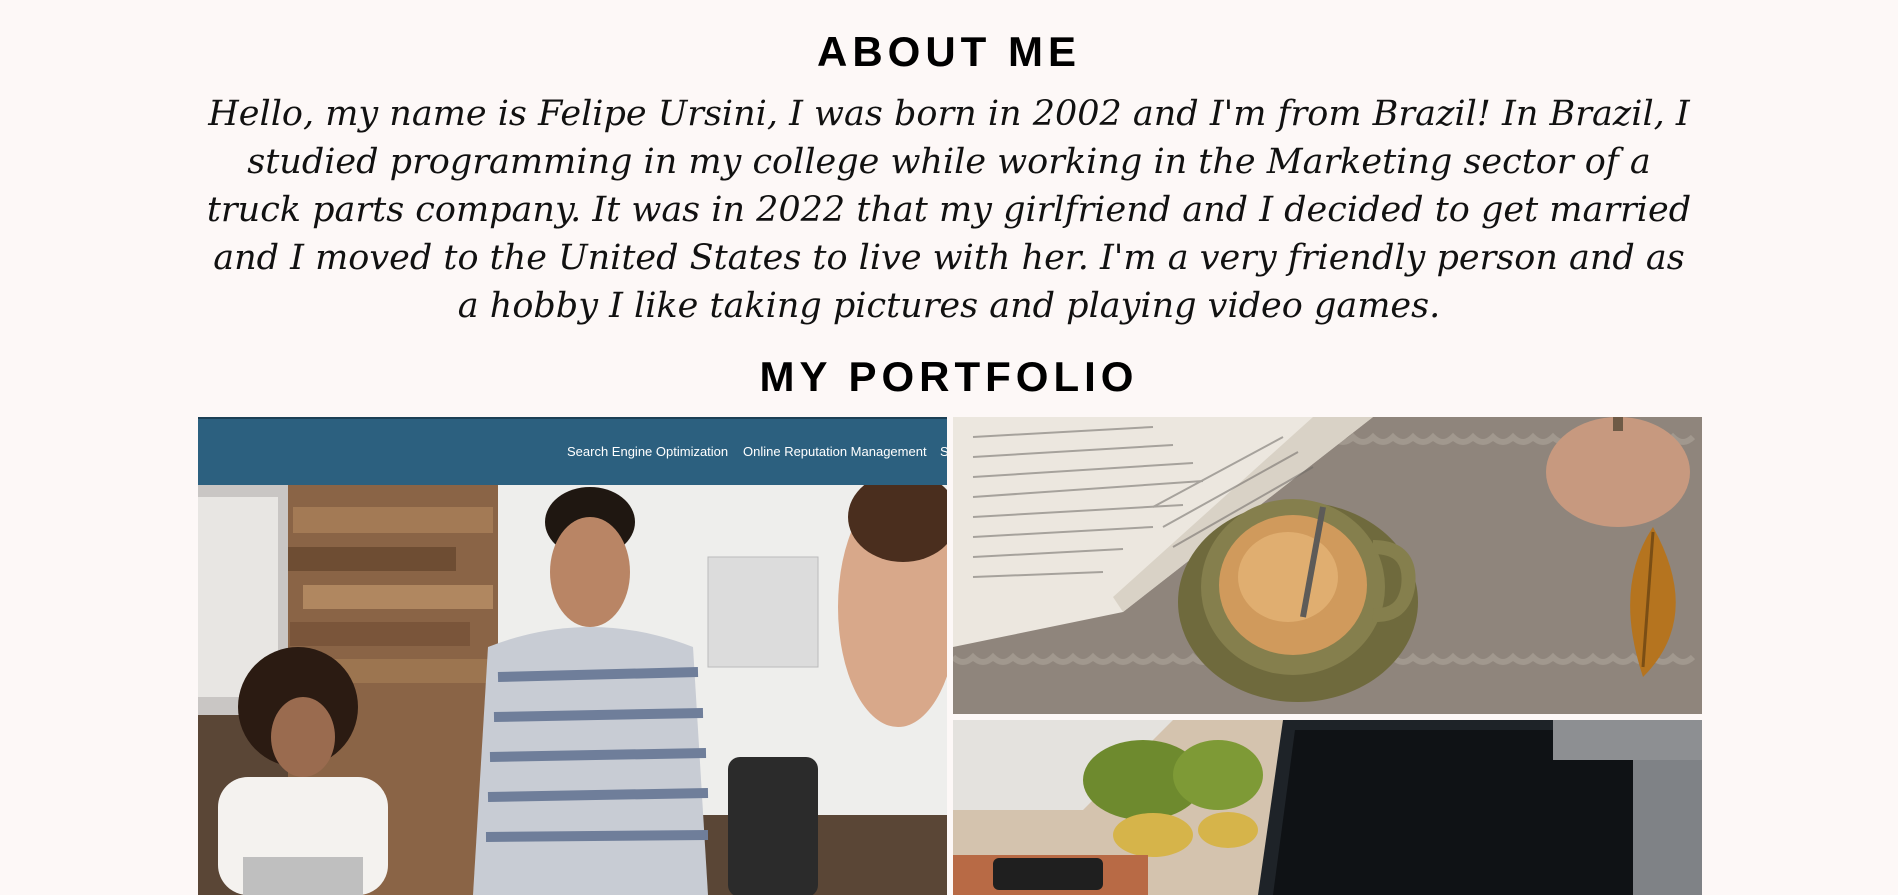 The height and width of the screenshot is (895, 1898). What do you see at coordinates (949, 51) in the screenshot?
I see `about-title: ABOUT ME` at bounding box center [949, 51].